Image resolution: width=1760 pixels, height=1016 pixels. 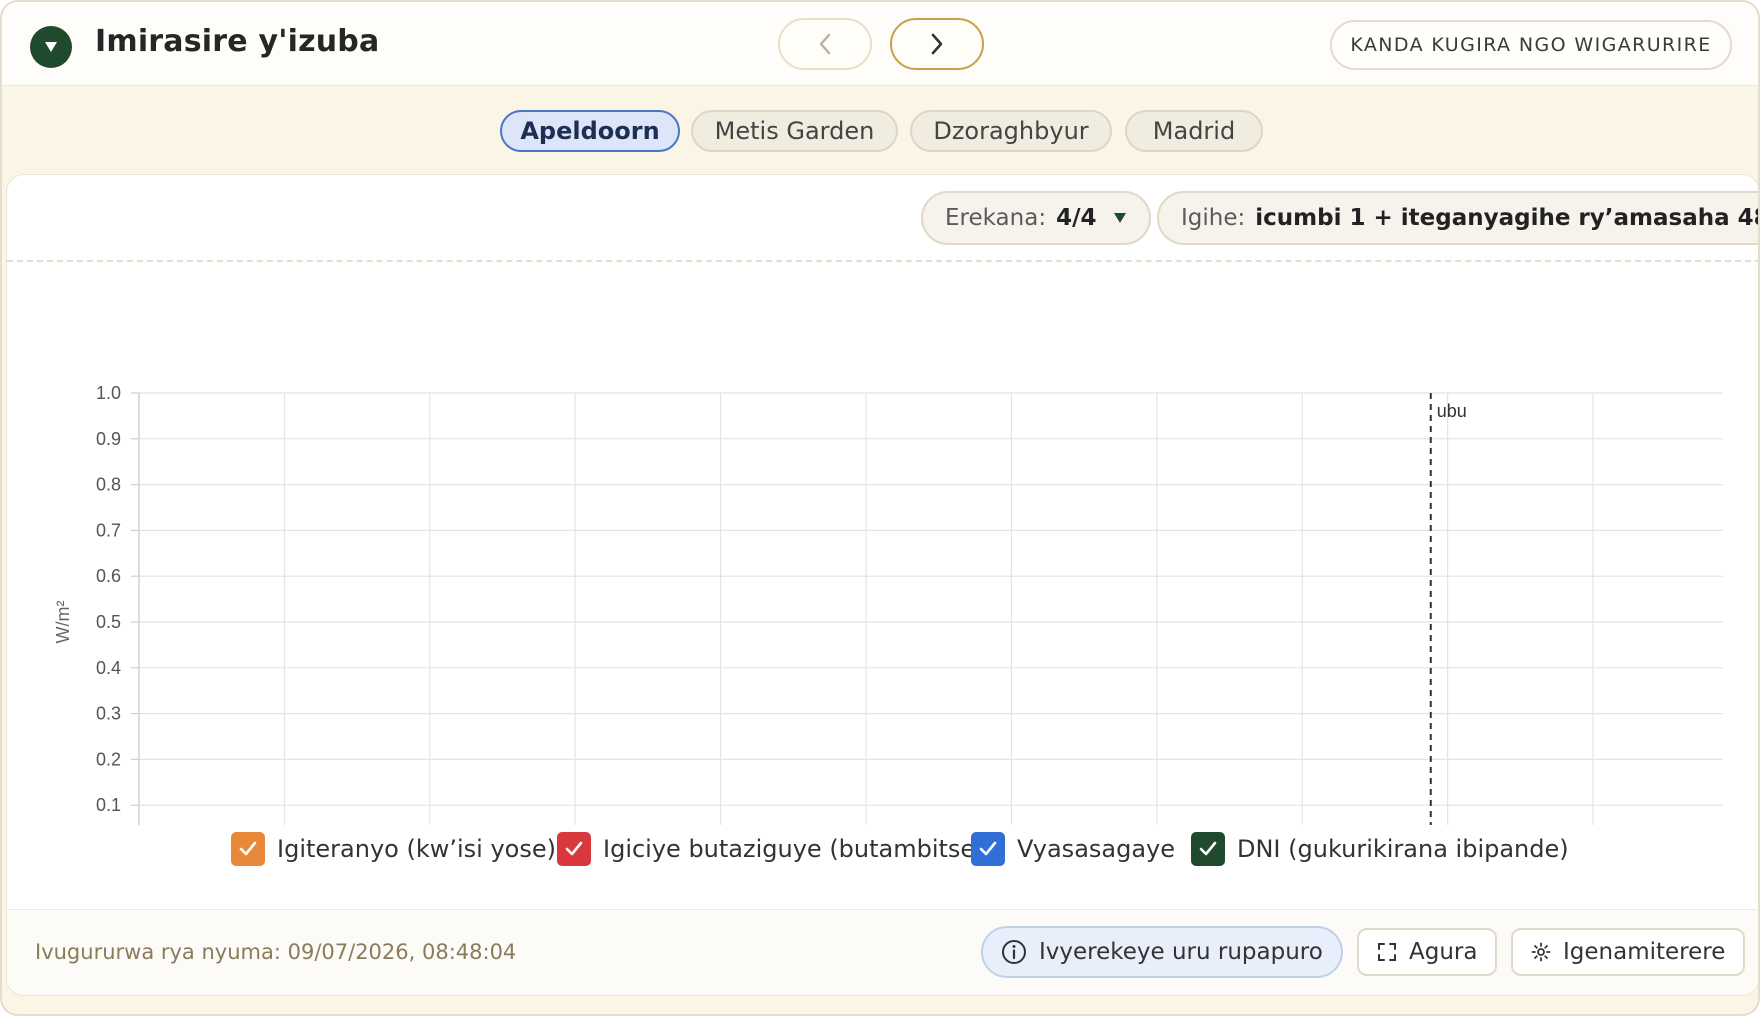 What do you see at coordinates (416, 849) in the screenshot?
I see `legend-label: Igiteranyo (kw’isi yose)` at bounding box center [416, 849].